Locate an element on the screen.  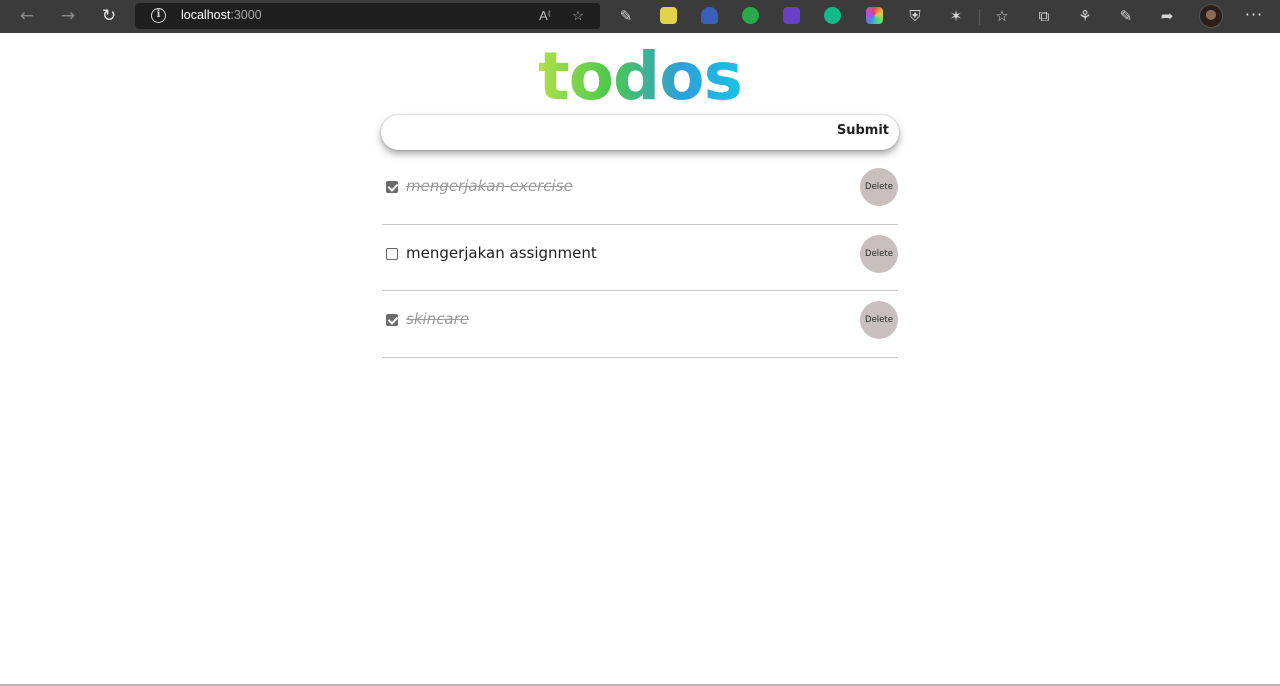
todo-item: mengerjakan assignment Delete is located at coordinates (640, 258).